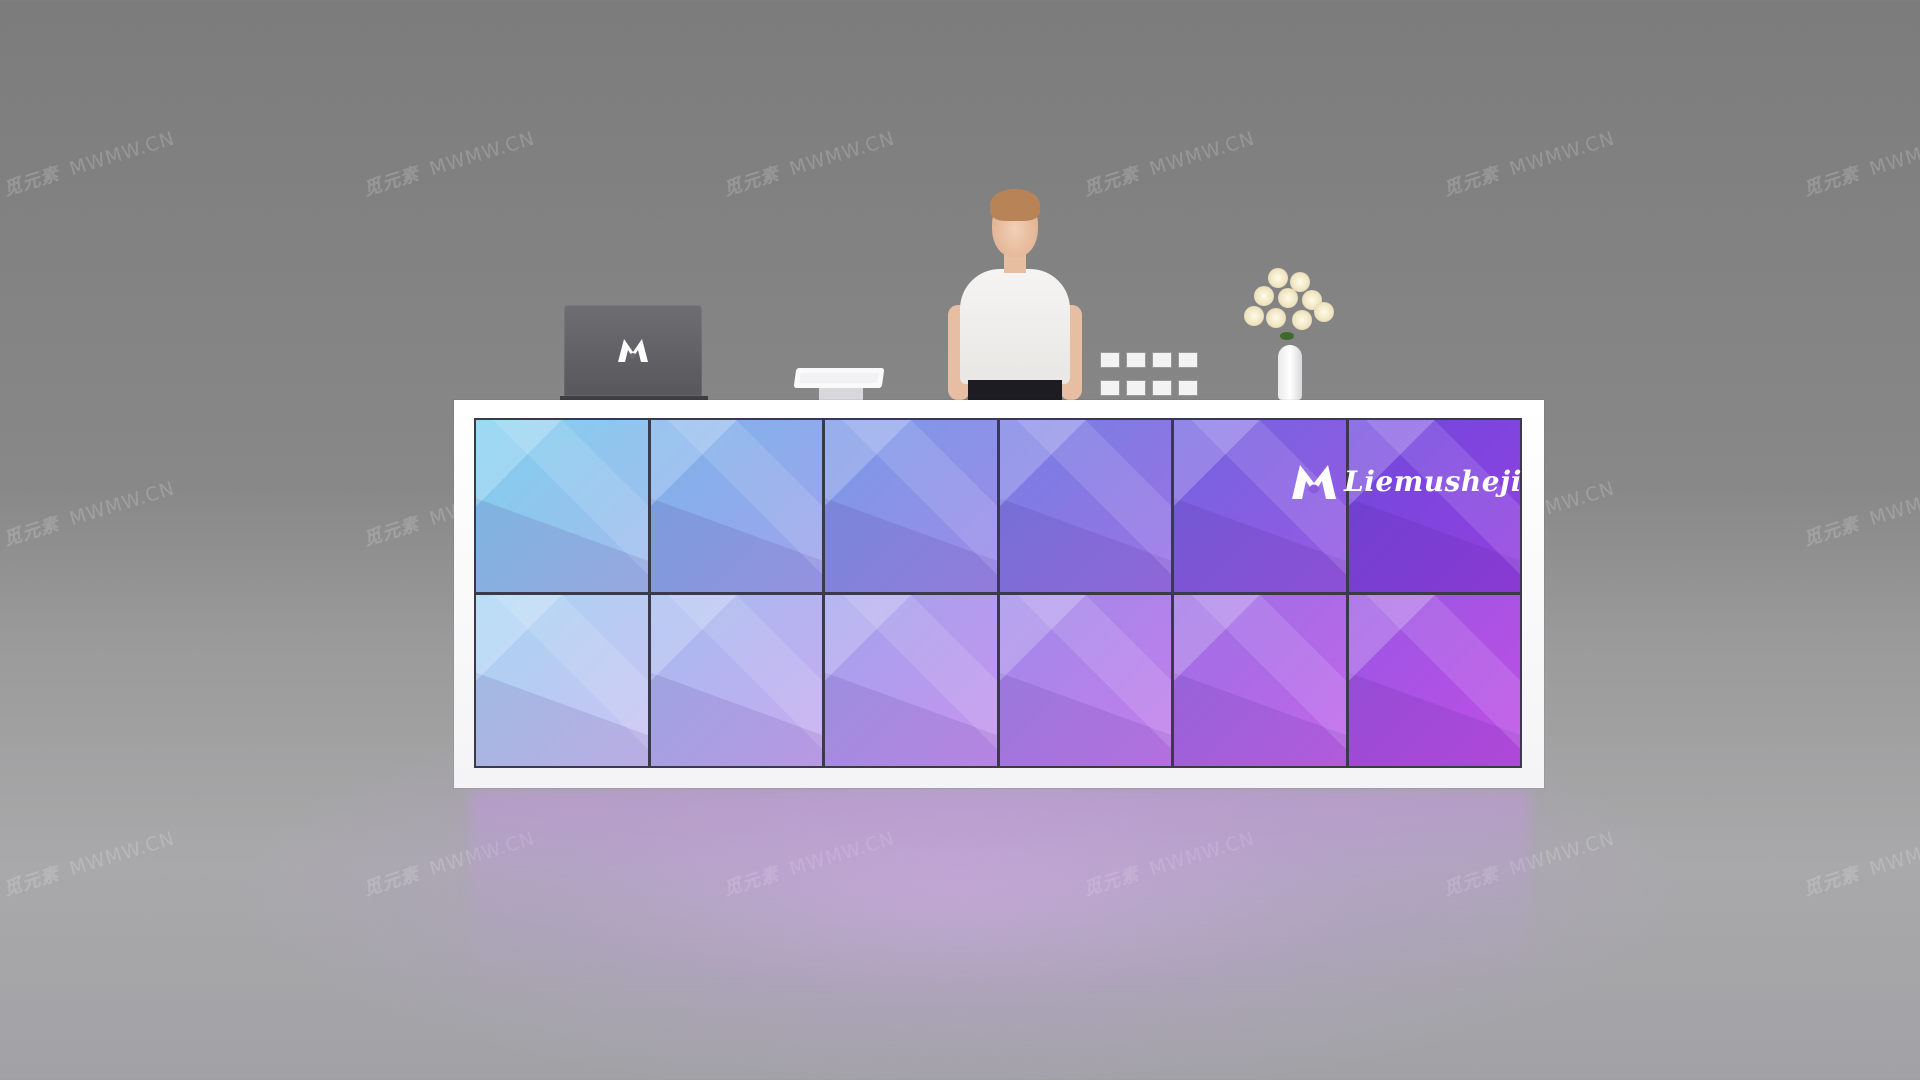 The height and width of the screenshot is (1080, 1920). I want to click on business-card-holder, so click(1150, 375).